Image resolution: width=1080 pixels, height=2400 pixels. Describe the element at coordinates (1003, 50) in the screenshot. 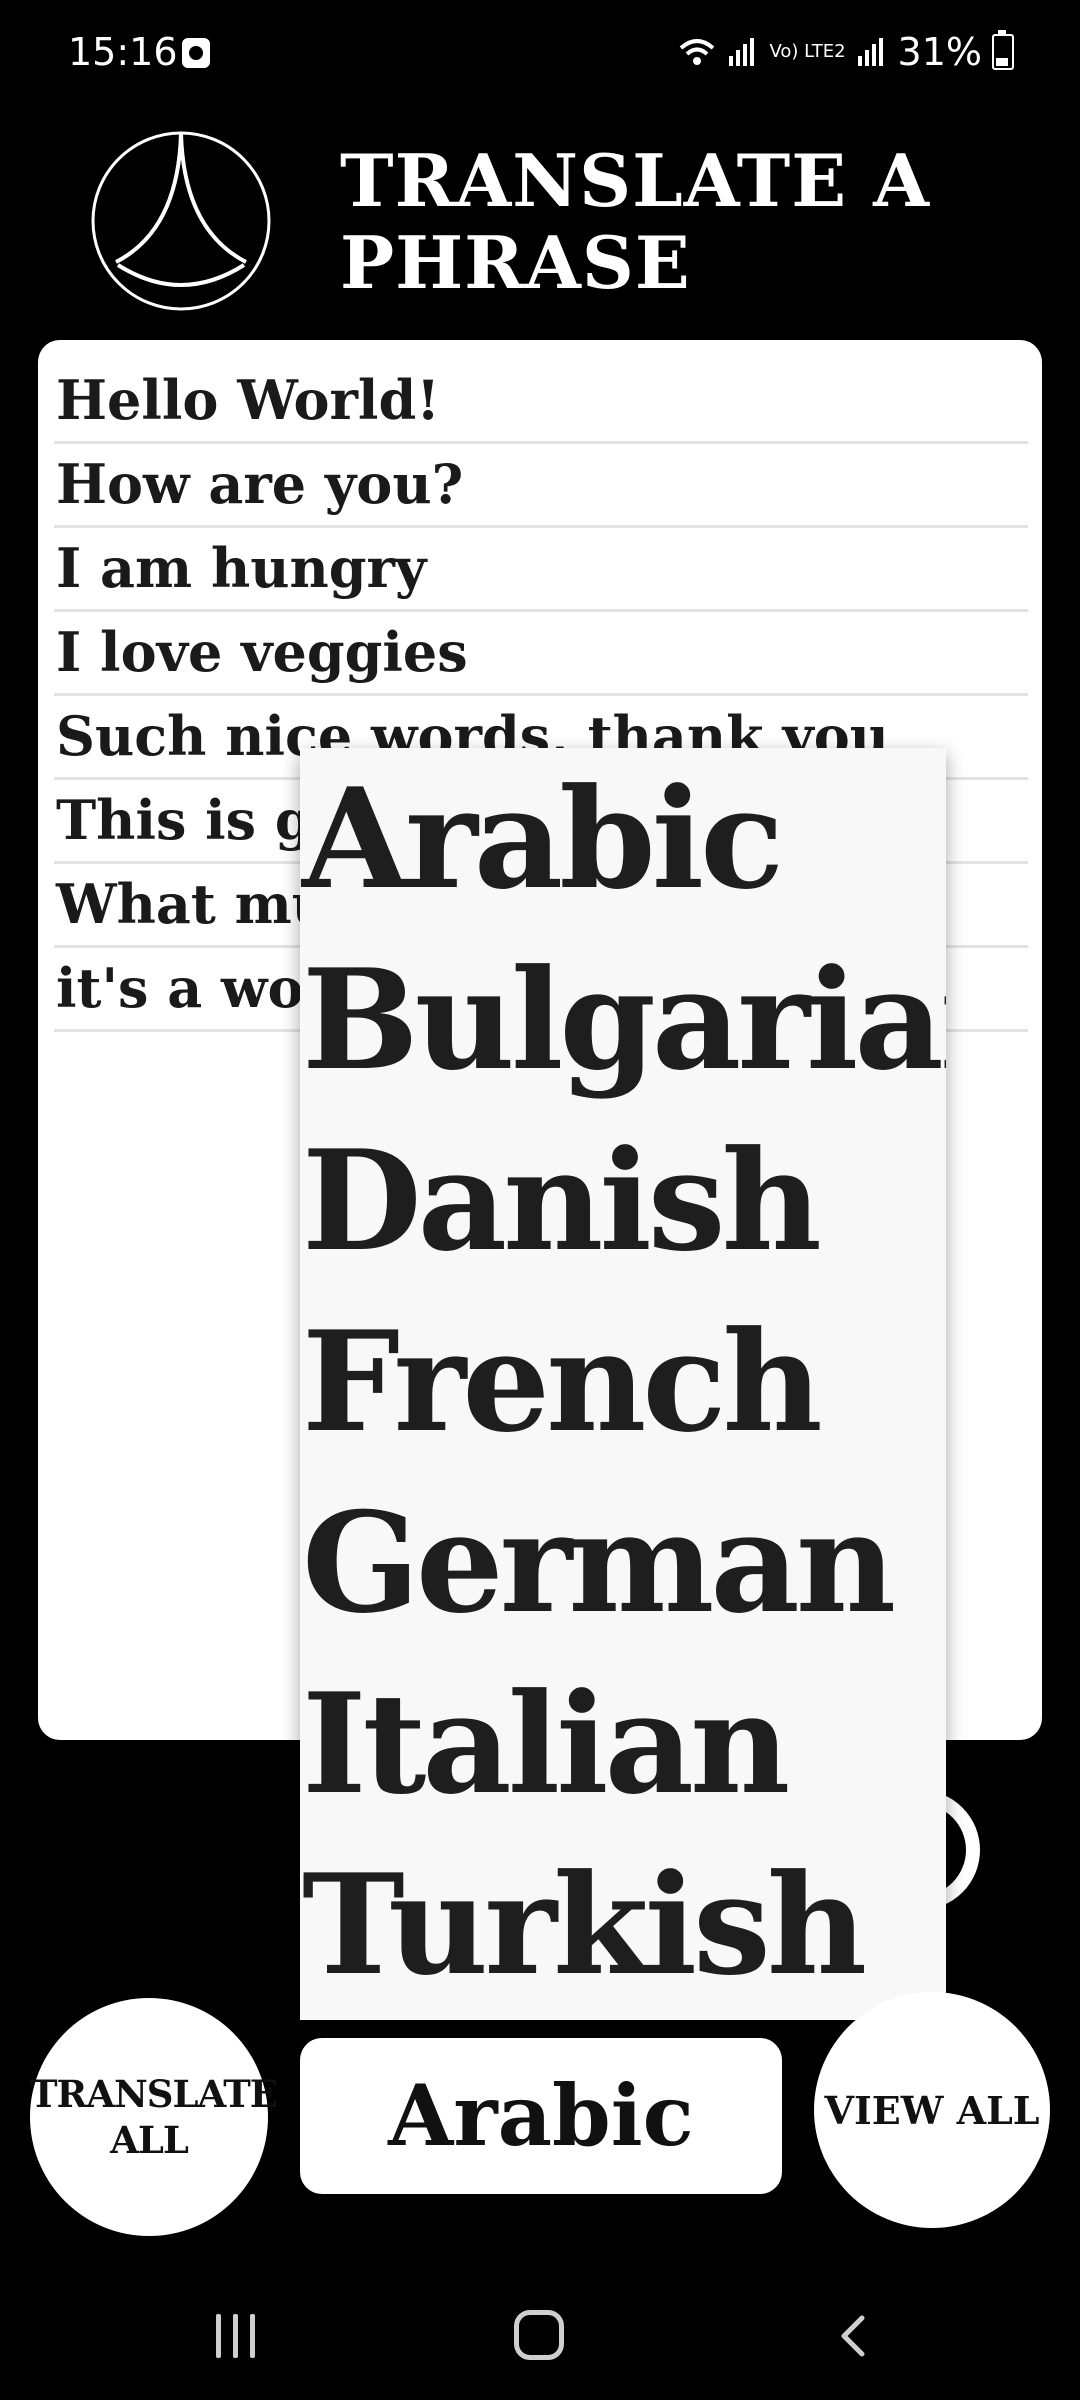

I see `battery-icon` at that location.